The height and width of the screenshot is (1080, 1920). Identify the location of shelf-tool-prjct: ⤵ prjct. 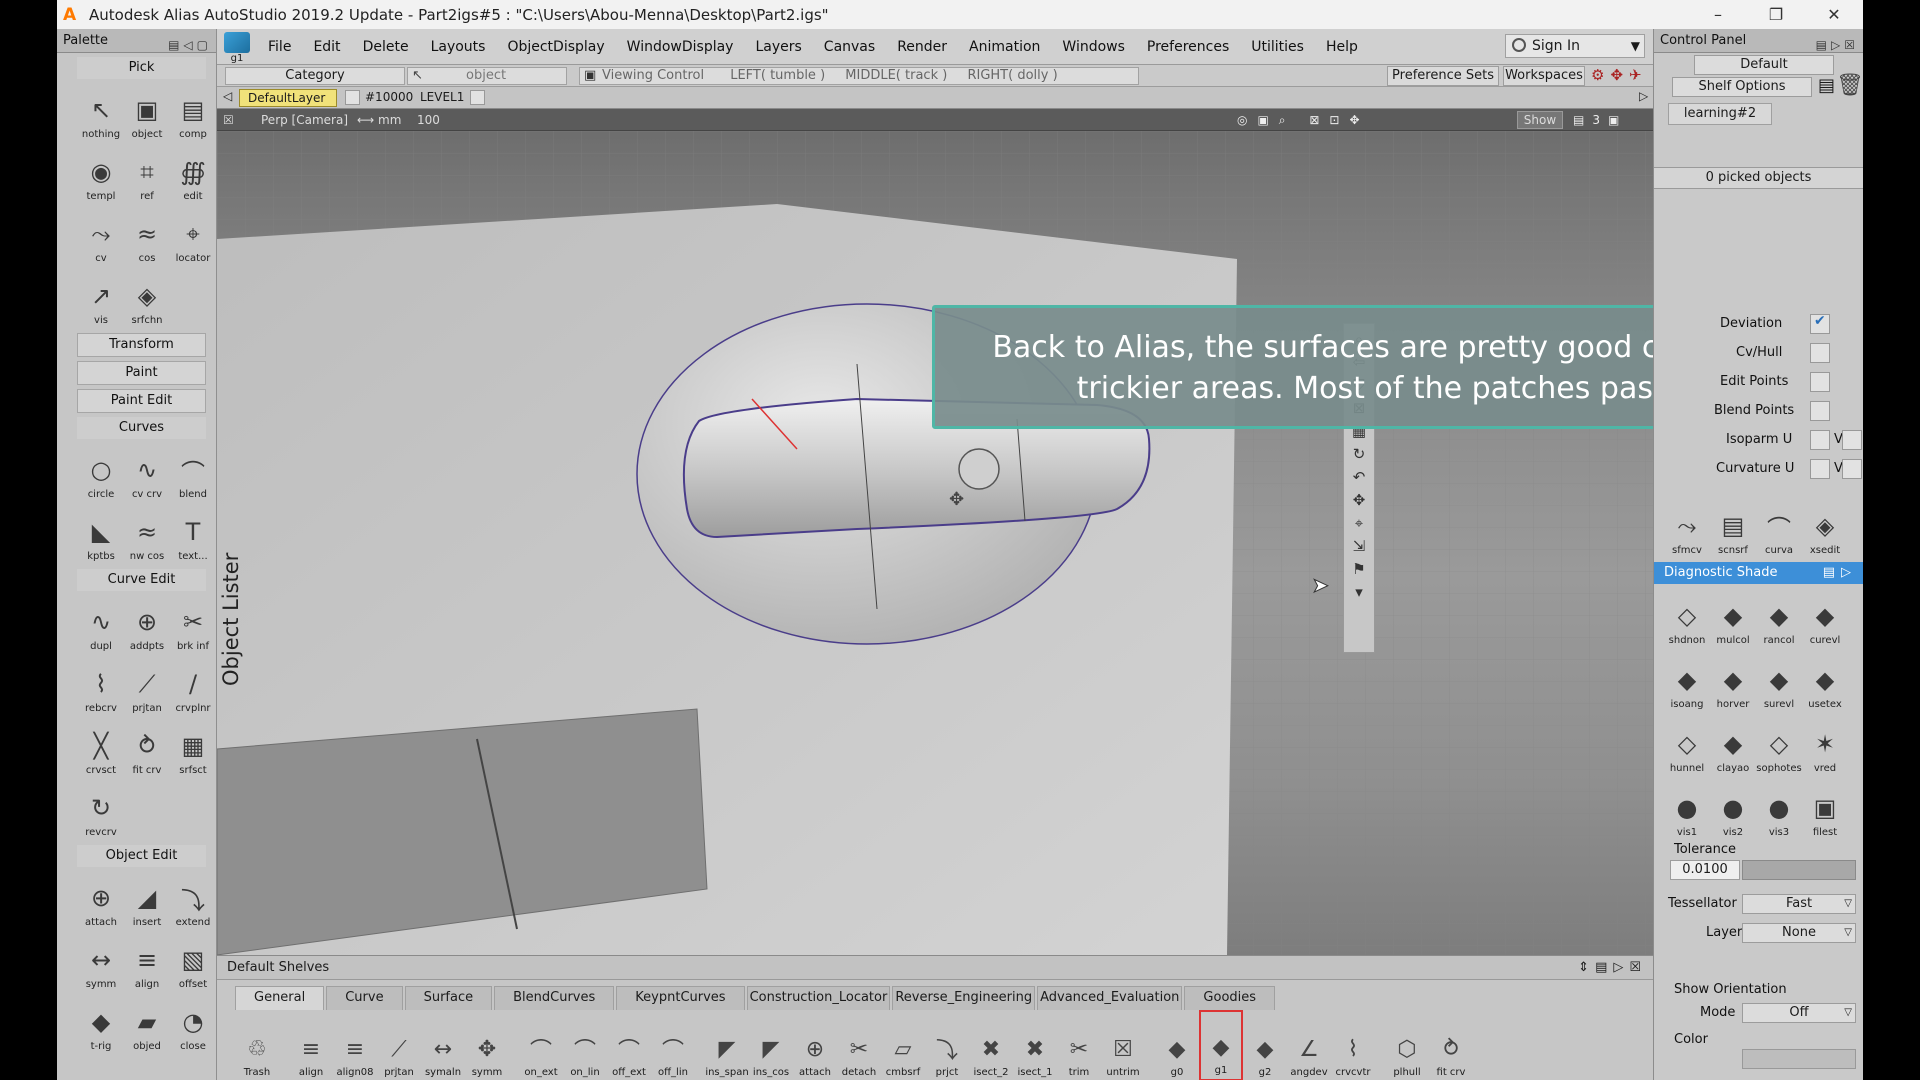
(947, 1045).